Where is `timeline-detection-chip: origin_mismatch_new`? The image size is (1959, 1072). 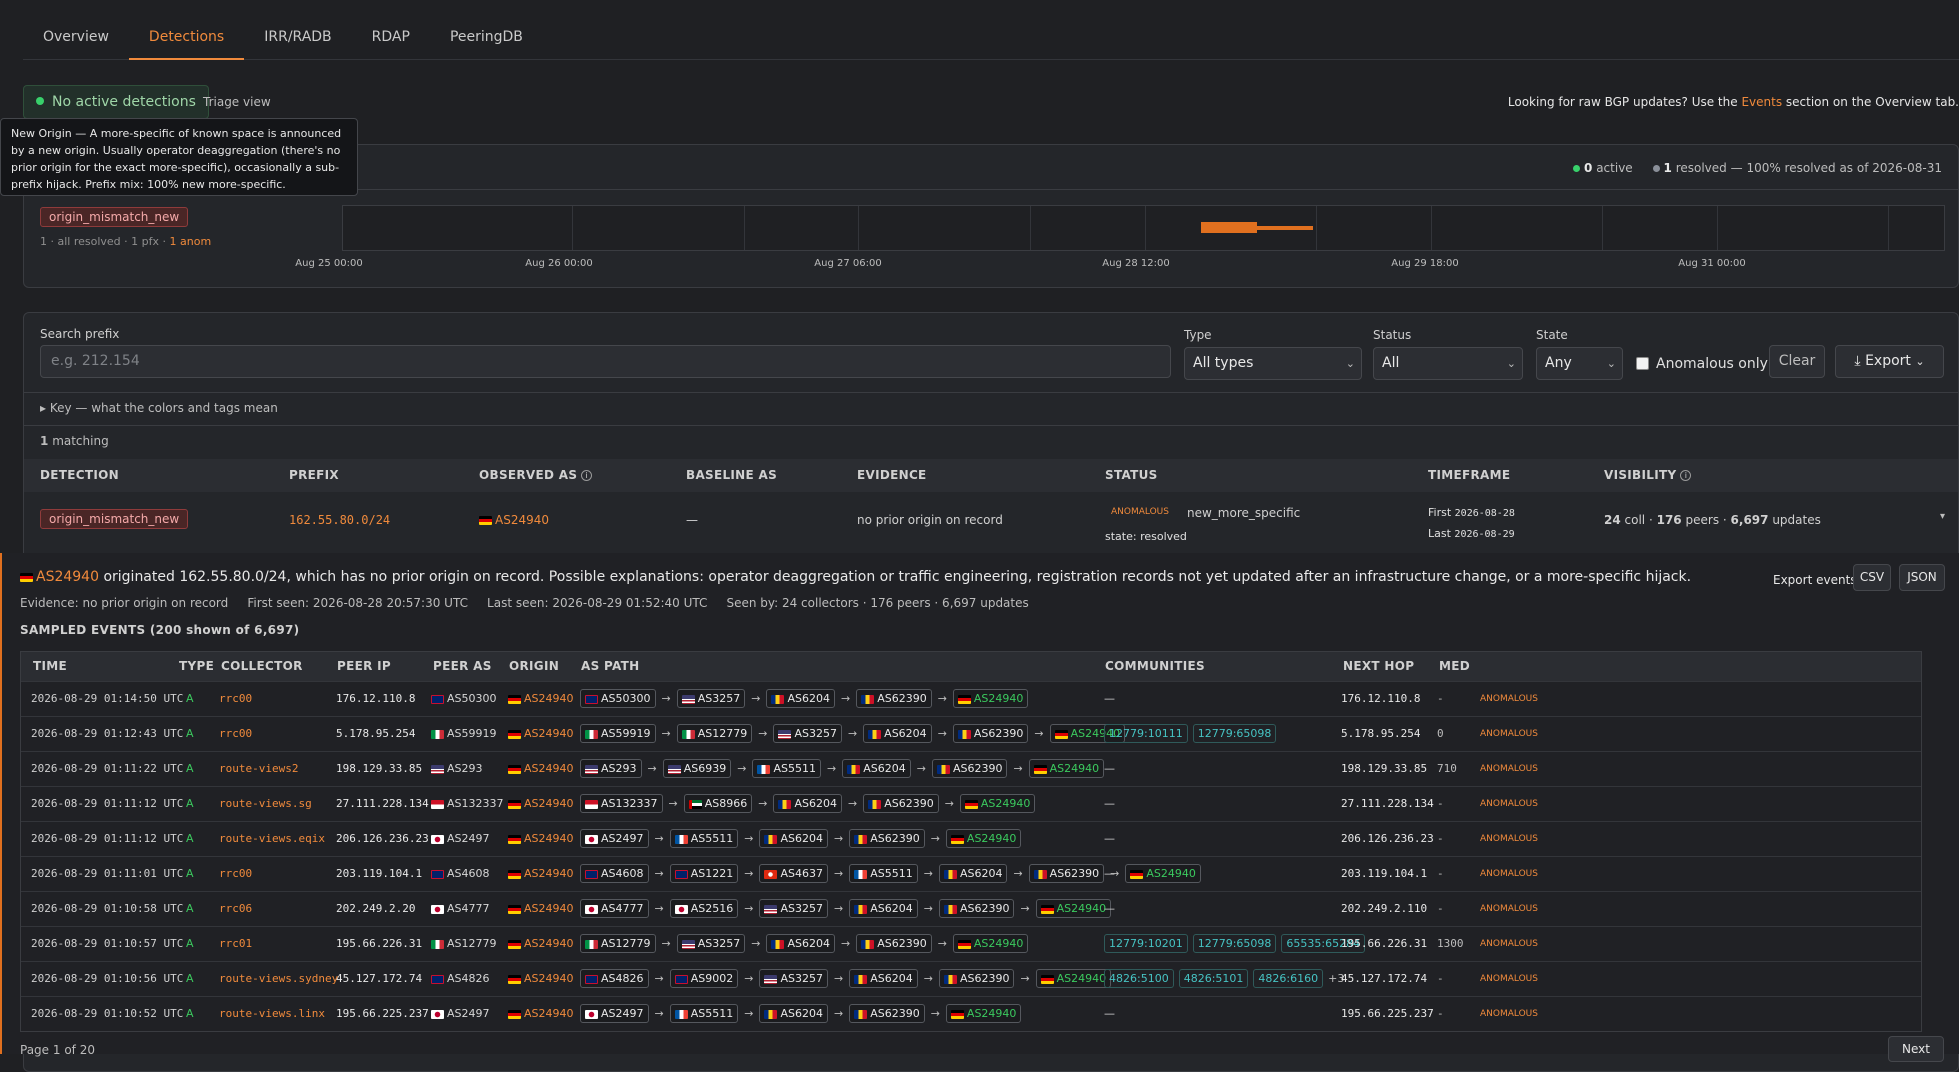 timeline-detection-chip: origin_mismatch_new is located at coordinates (114, 217).